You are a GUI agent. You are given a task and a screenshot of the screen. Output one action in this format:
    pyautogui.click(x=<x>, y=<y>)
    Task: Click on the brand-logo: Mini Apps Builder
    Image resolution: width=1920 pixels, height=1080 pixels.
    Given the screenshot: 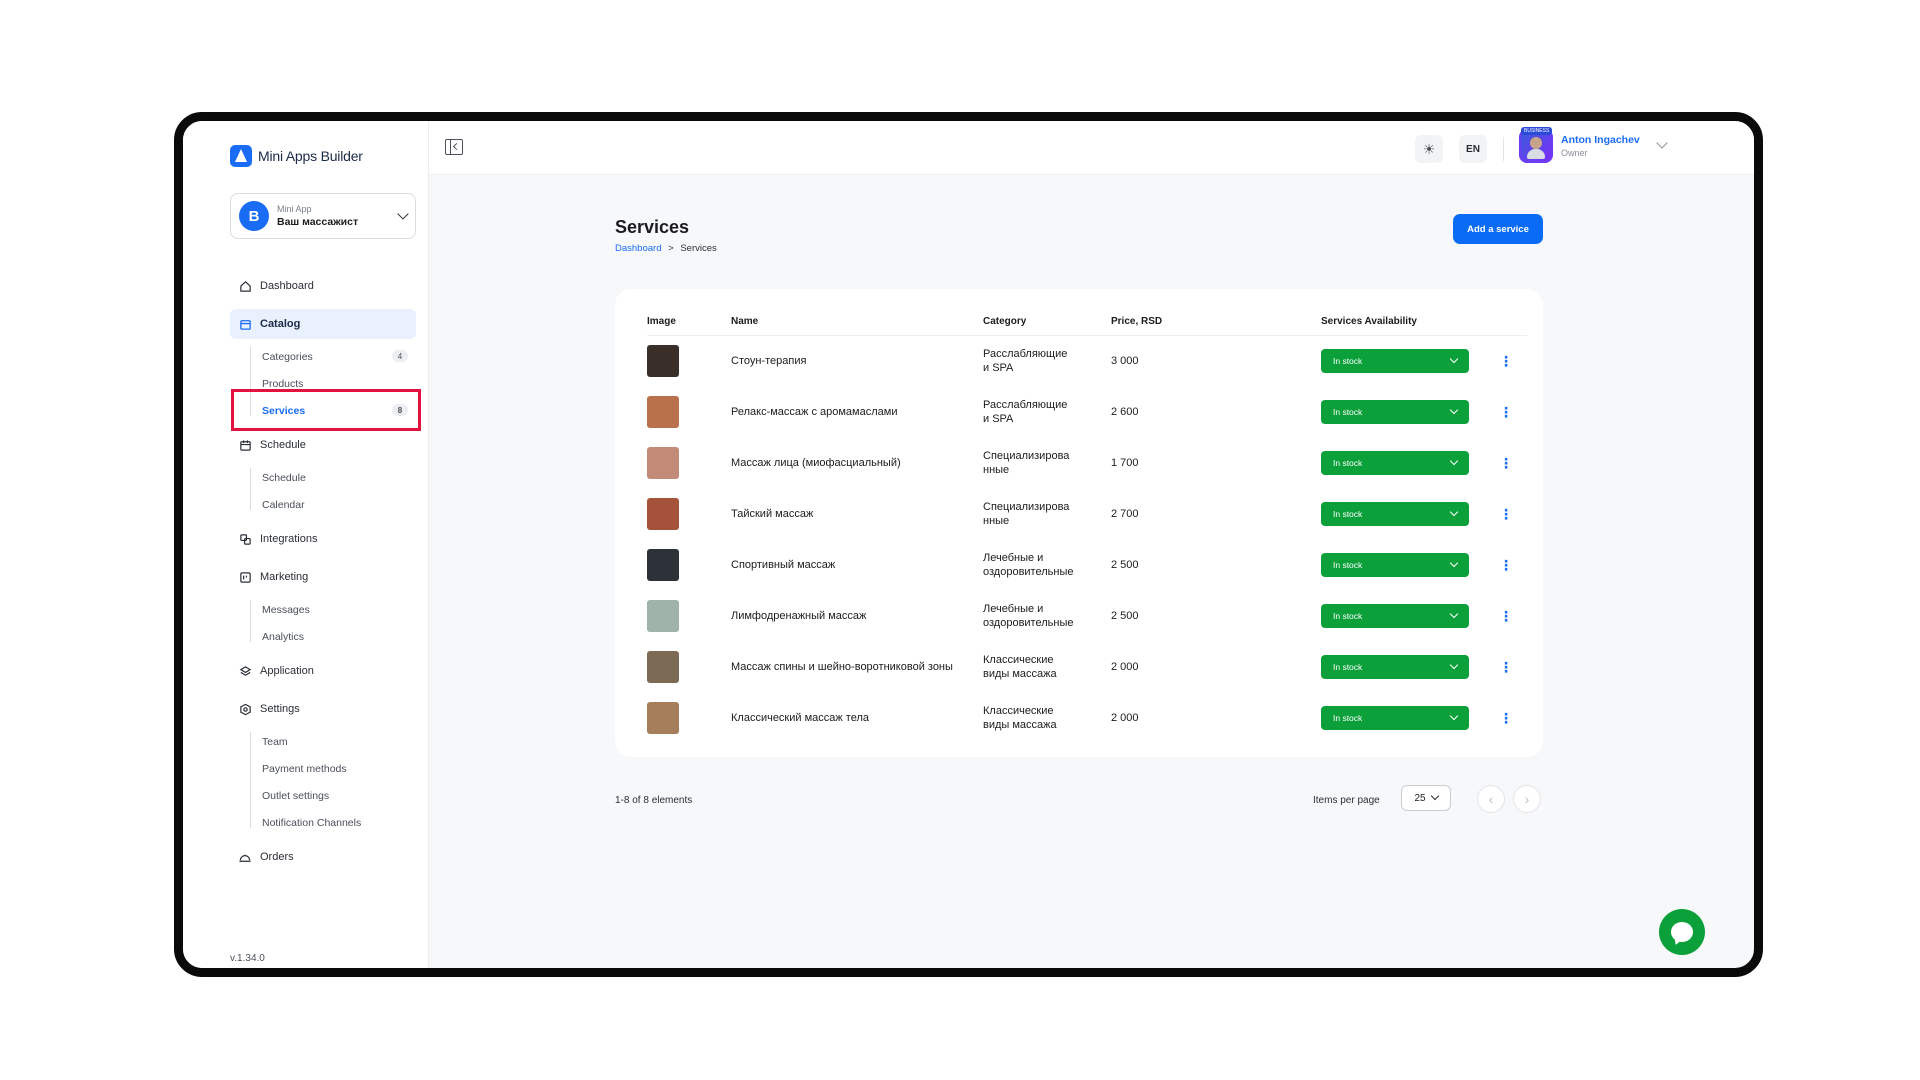 What is the action you would take?
    pyautogui.click(x=296, y=156)
    